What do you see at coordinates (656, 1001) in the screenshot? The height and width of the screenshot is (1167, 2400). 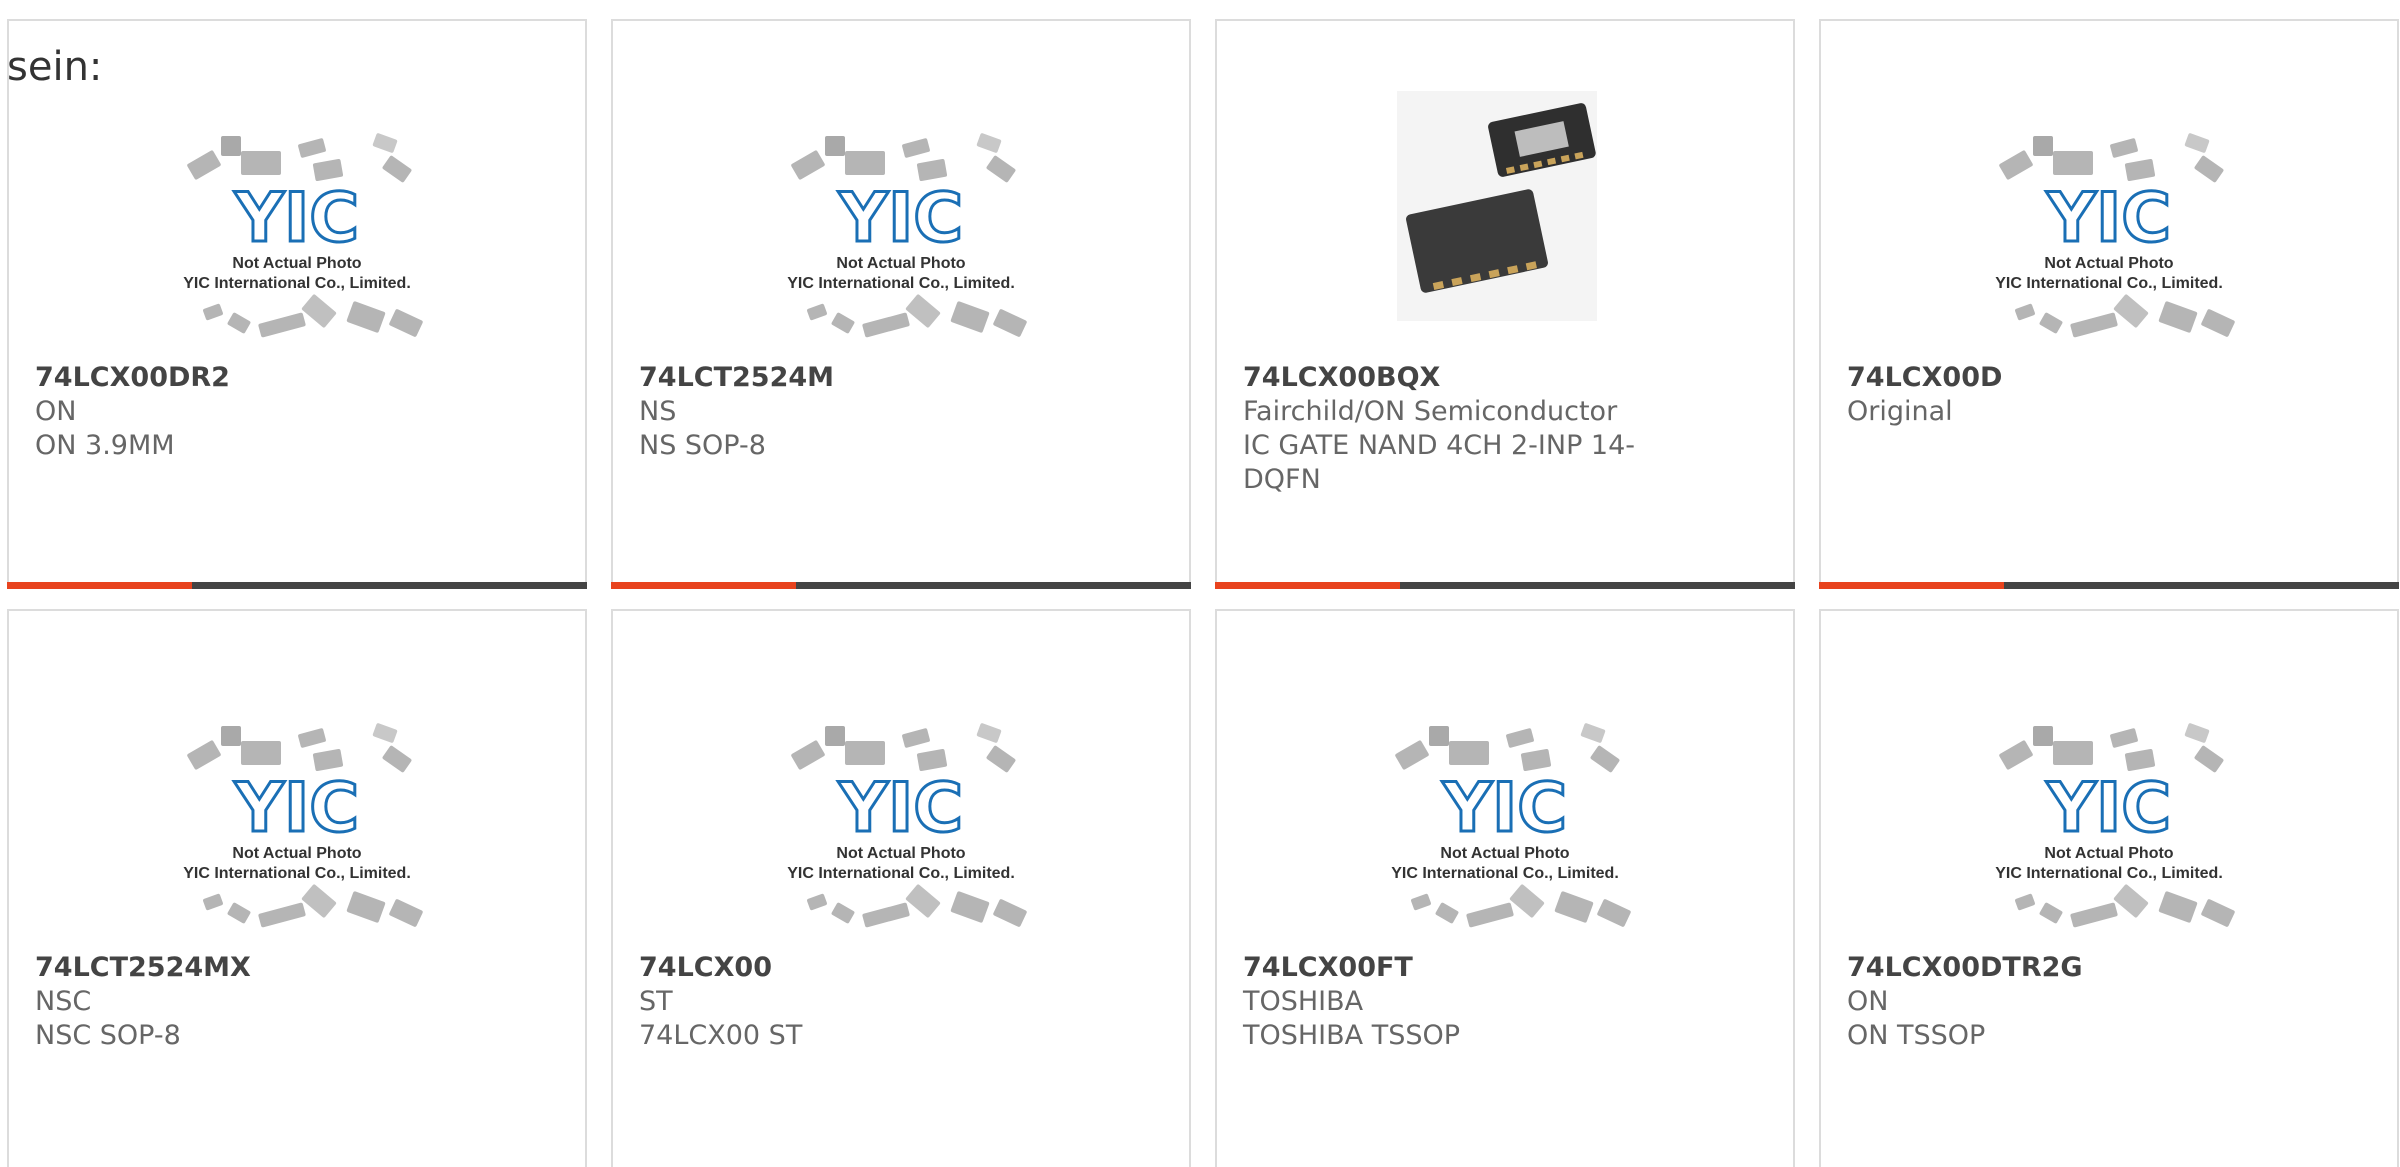 I see `manufacturer: ST` at bounding box center [656, 1001].